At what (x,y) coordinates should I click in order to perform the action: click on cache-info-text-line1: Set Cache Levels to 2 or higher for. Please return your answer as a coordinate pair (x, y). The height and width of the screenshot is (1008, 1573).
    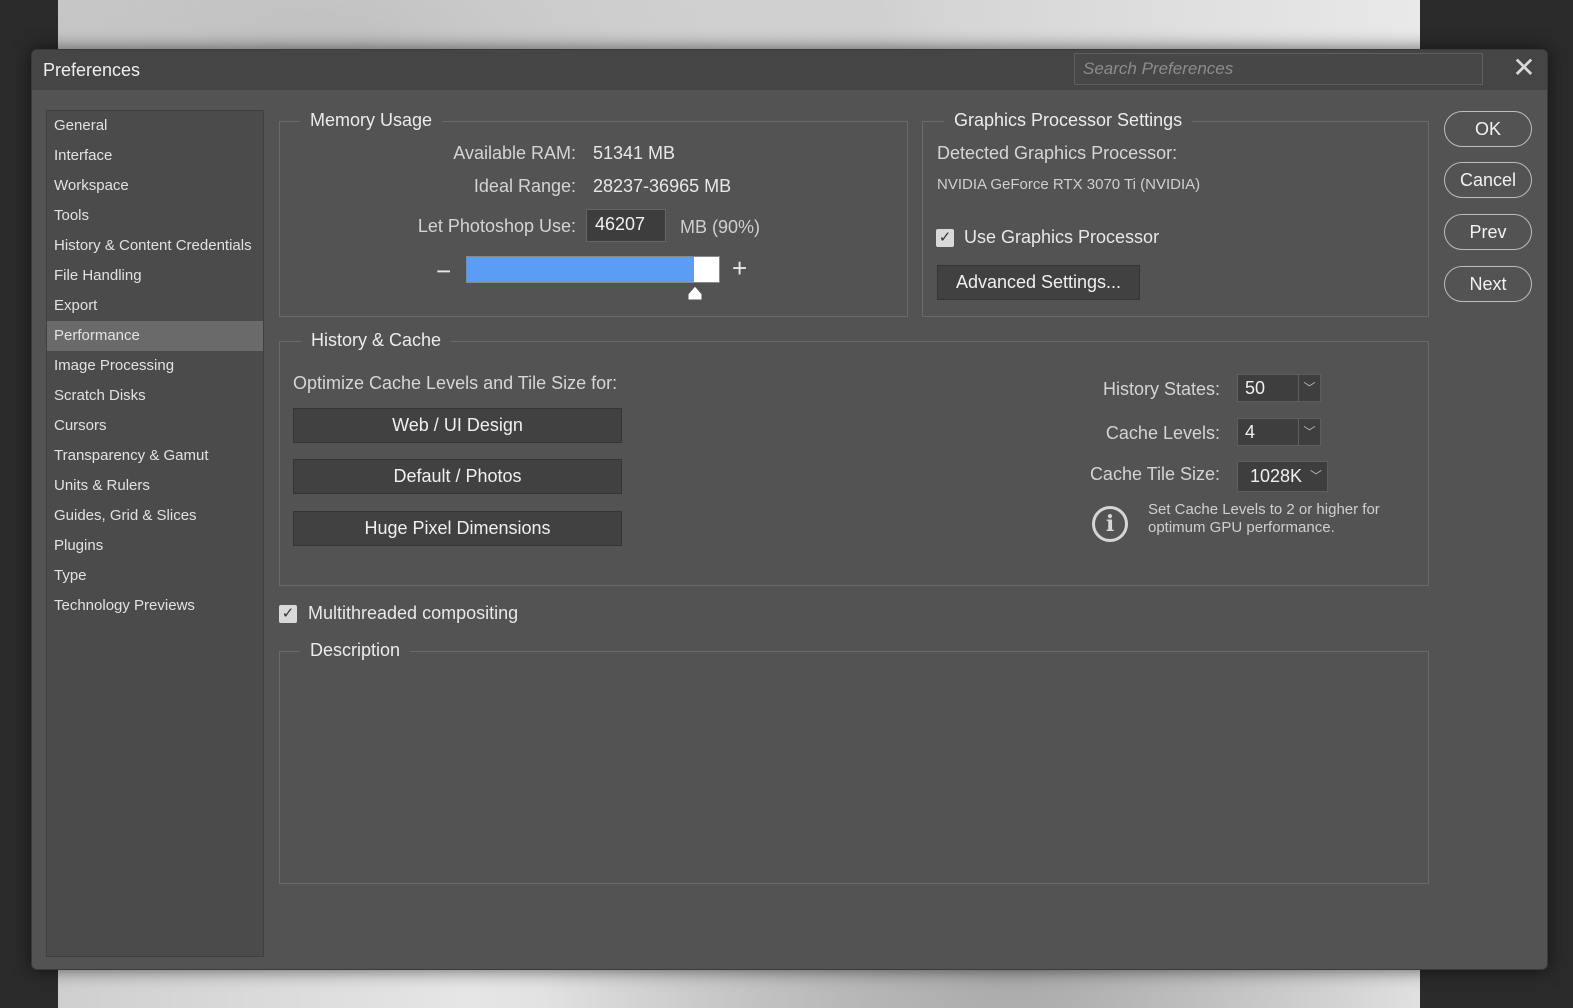
    Looking at the image, I should click on (1264, 509).